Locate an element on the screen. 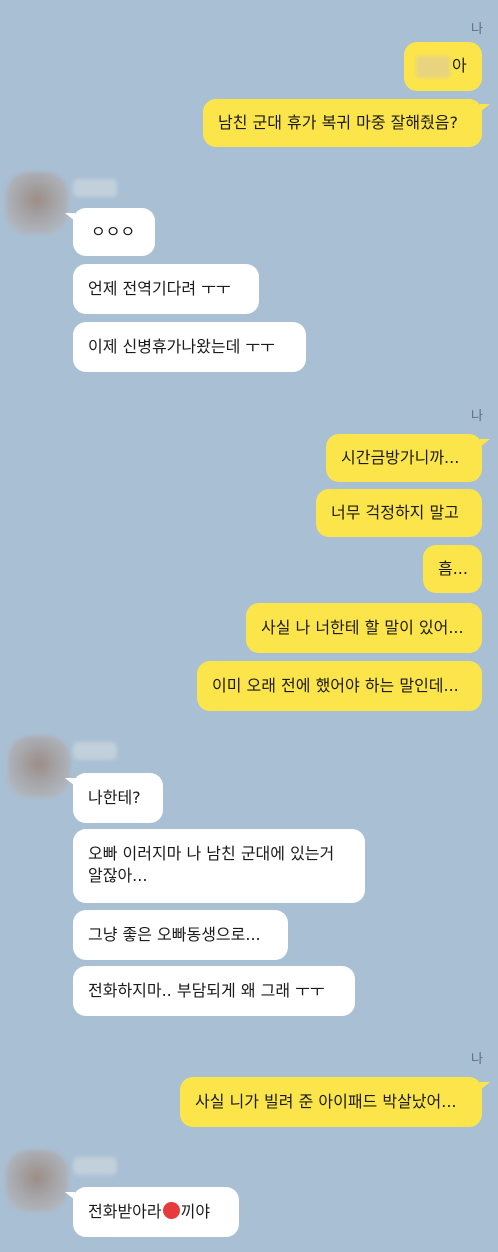  message-bubble: 언제 전역기다려 ㅜㅜ is located at coordinates (166, 289).